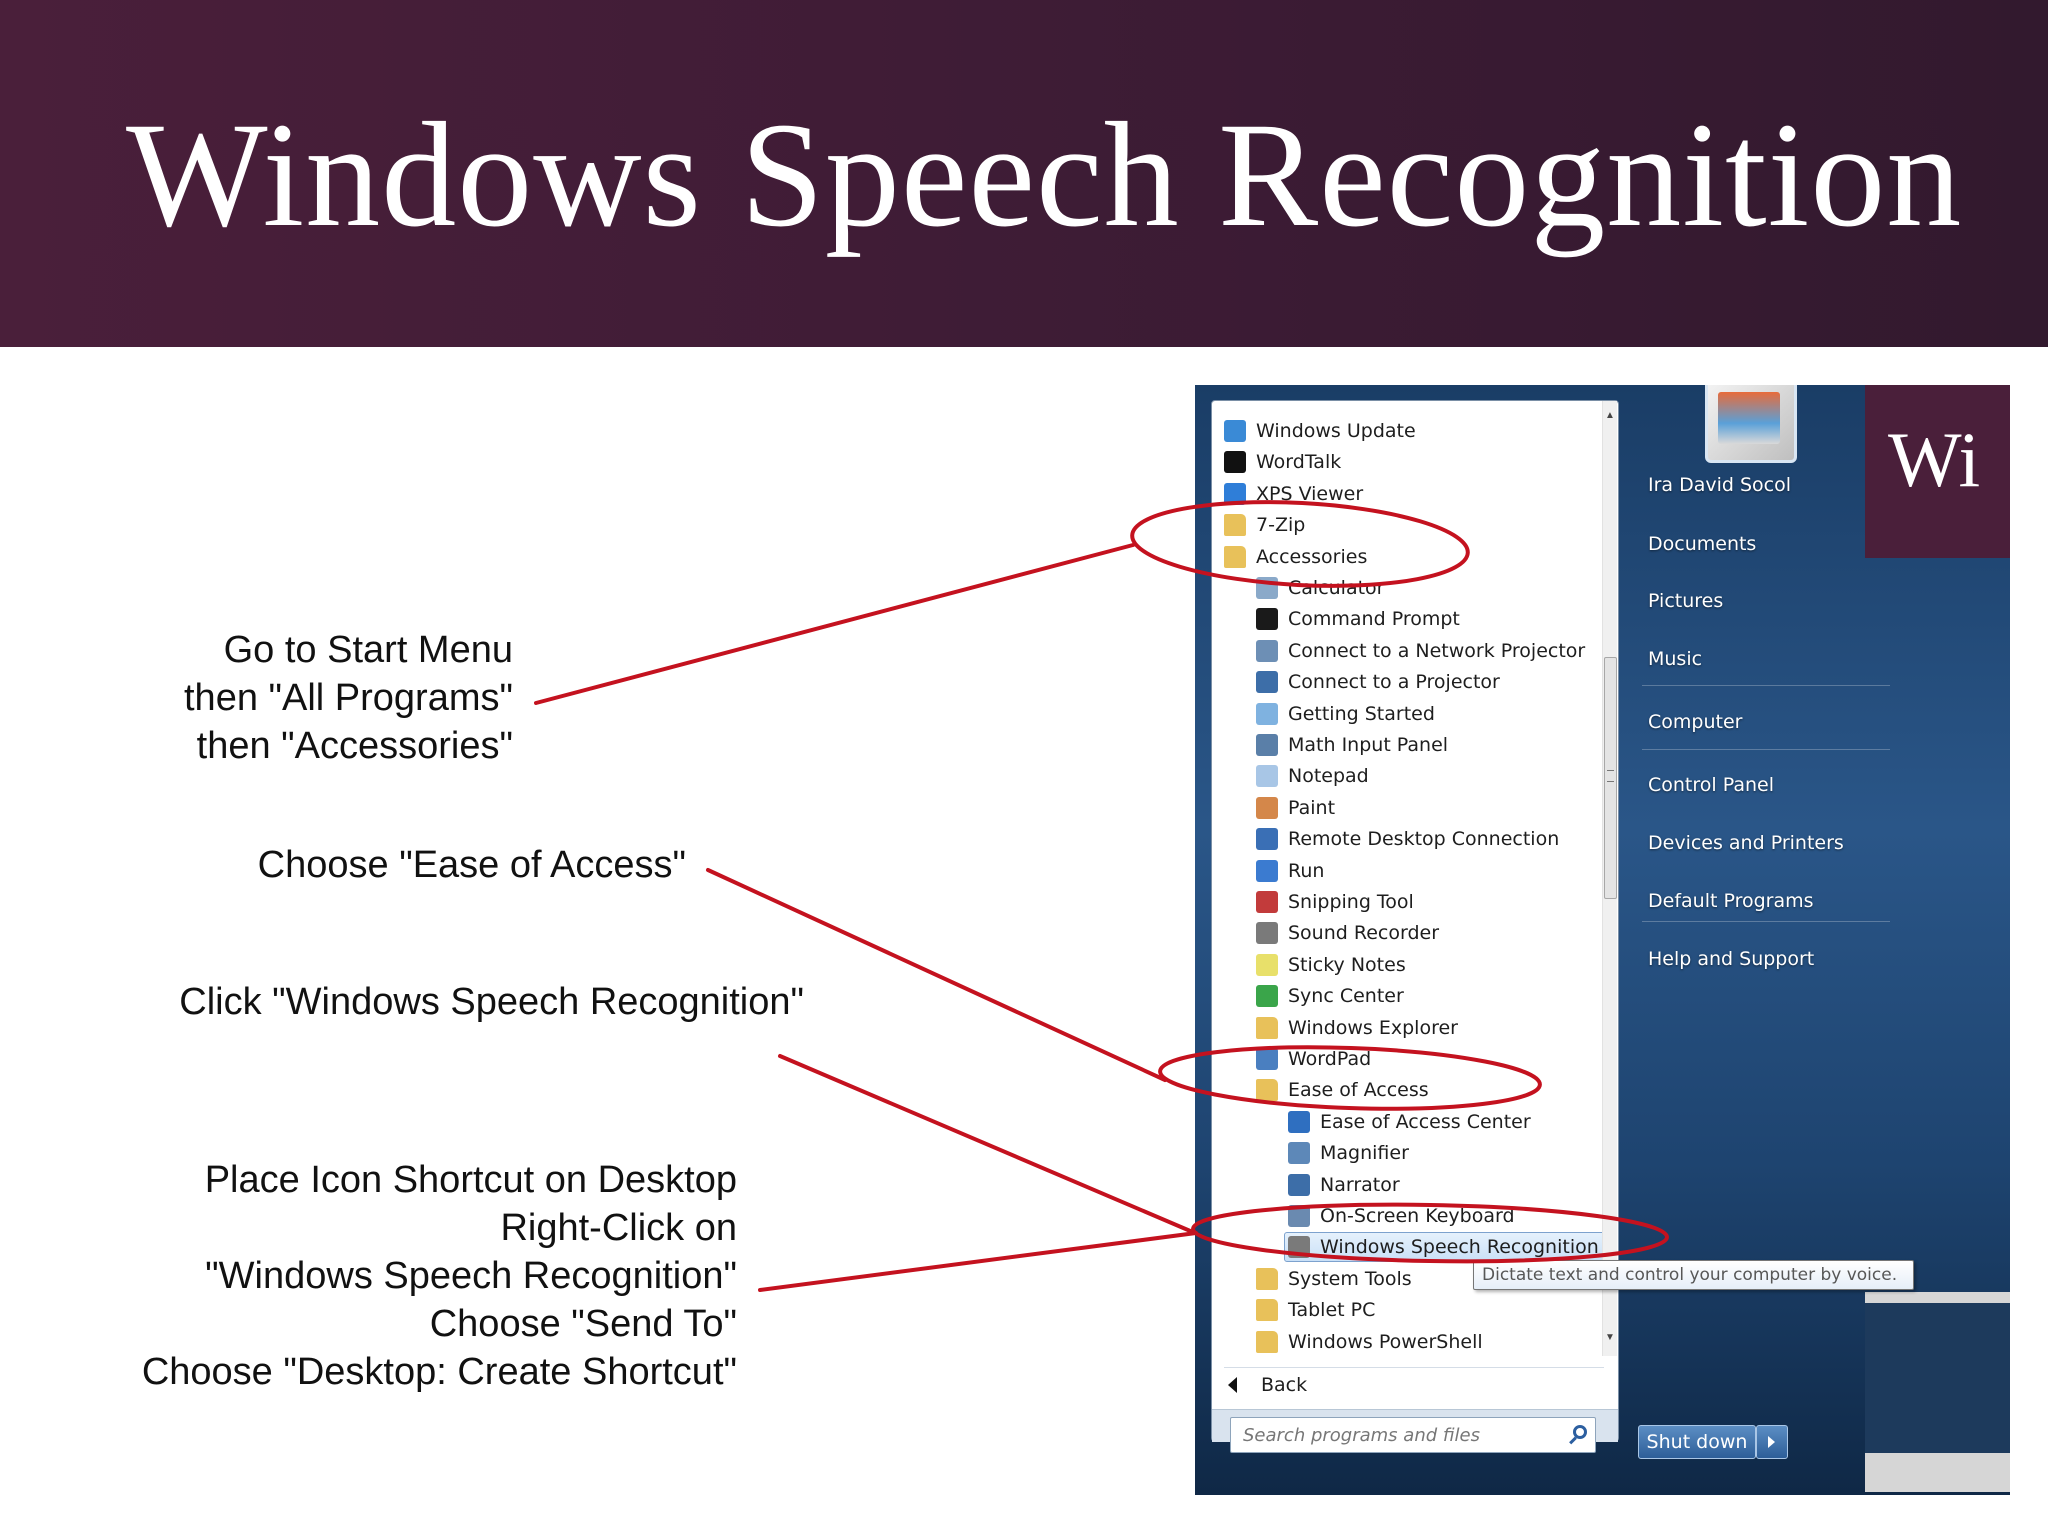 The image size is (2048, 1536). Describe the element at coordinates (1347, 964) in the screenshot. I see `program-label: Sticky Notes` at that location.